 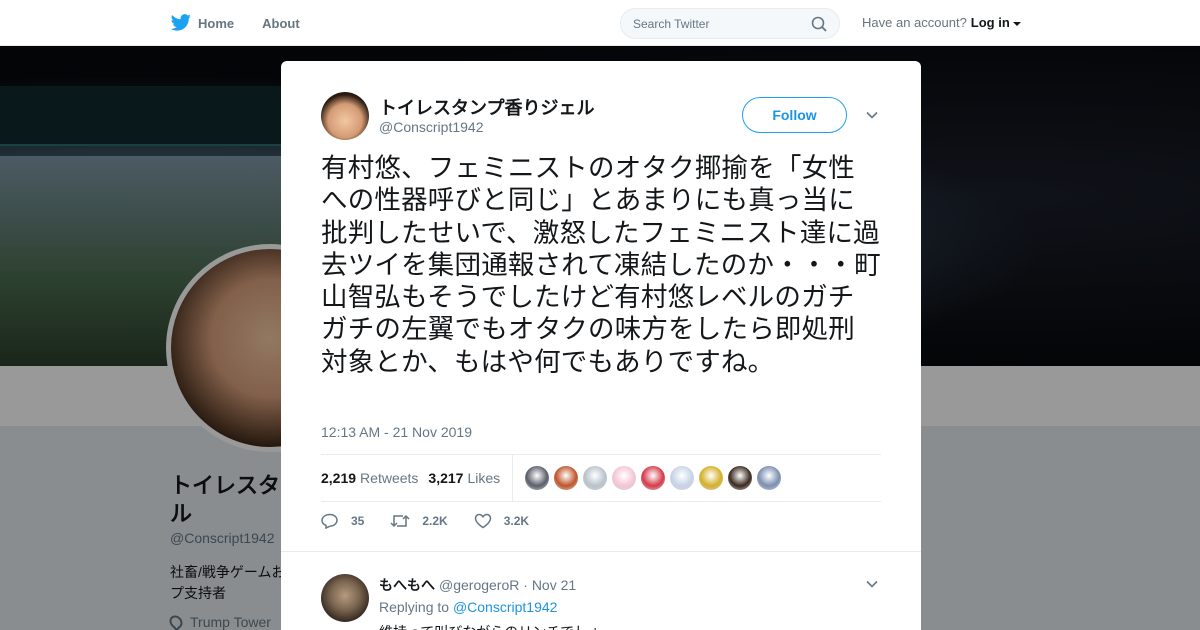 I want to click on nav-home: Home, so click(x=202, y=23).